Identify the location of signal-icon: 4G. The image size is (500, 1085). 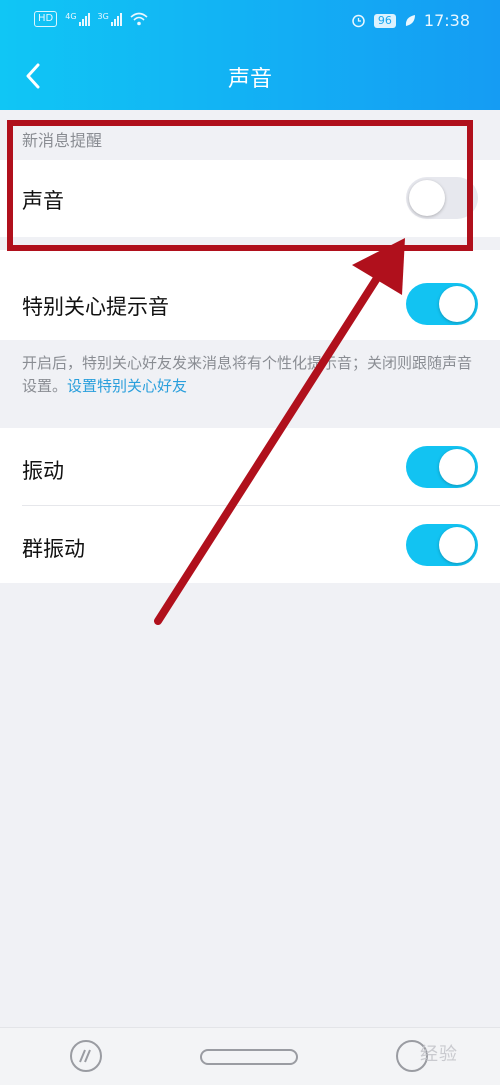
(77, 19).